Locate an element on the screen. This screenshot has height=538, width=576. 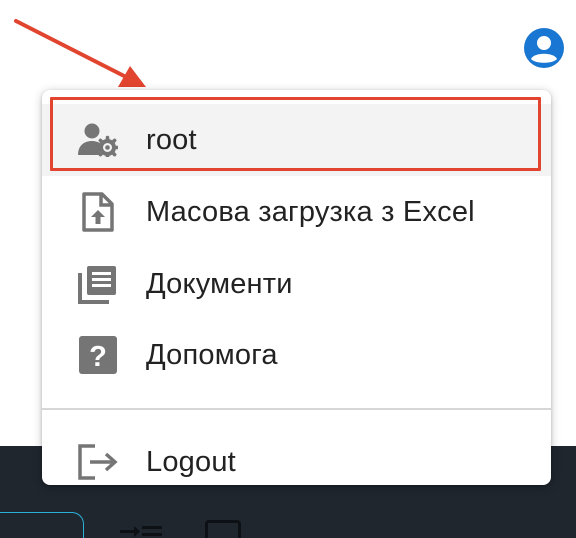
help-box-icon: ? is located at coordinates (98, 355).